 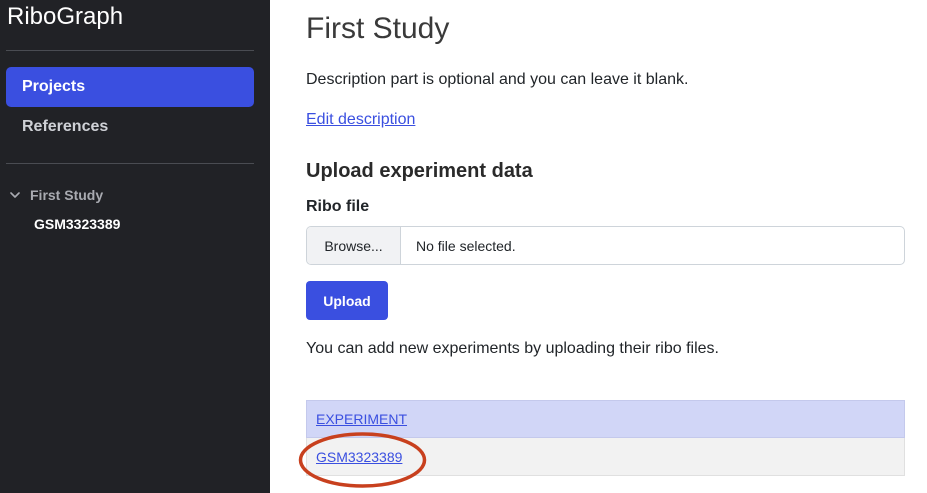 I want to click on upload-heading: Upload experiment data, so click(x=419, y=171).